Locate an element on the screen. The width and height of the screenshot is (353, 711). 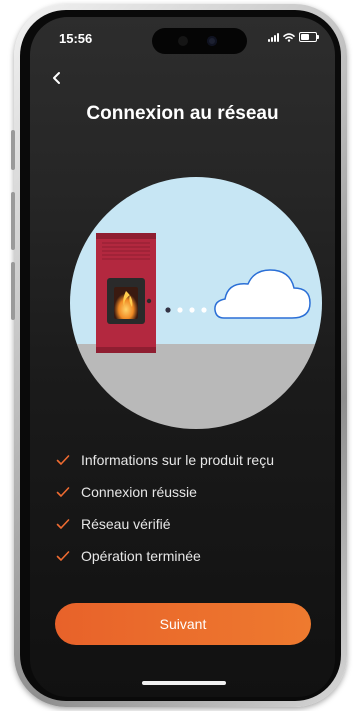
status-time: 15:56 is located at coordinates (76, 38).